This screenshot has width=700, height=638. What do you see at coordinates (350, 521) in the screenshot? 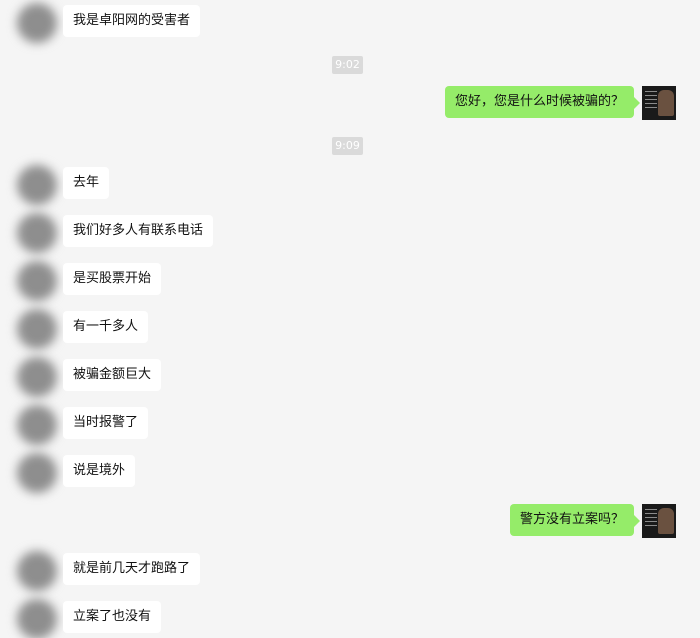
I see `message-row-sent: 警方没有立案吗？` at bounding box center [350, 521].